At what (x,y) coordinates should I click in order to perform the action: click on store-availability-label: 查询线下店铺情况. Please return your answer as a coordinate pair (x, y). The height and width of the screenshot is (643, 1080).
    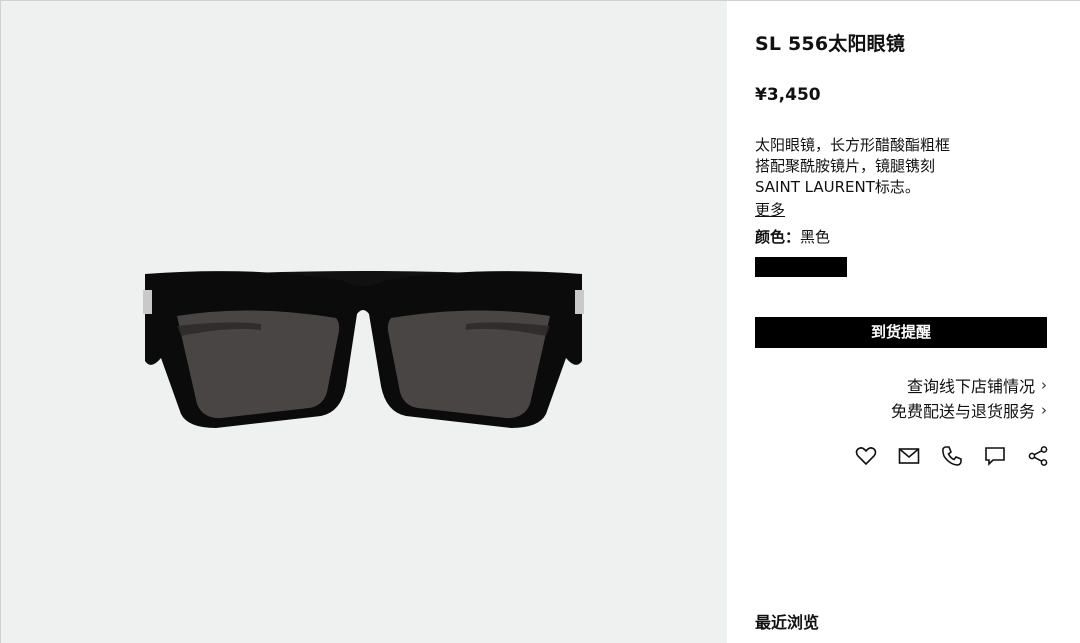
    Looking at the image, I should click on (970, 386).